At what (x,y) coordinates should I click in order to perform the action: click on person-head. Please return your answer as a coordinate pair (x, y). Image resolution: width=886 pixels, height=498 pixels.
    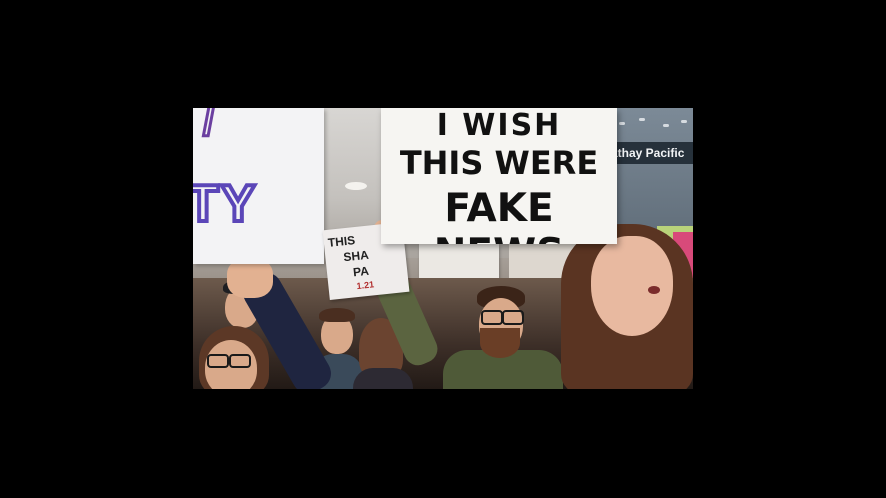
    Looking at the image, I should click on (632, 286).